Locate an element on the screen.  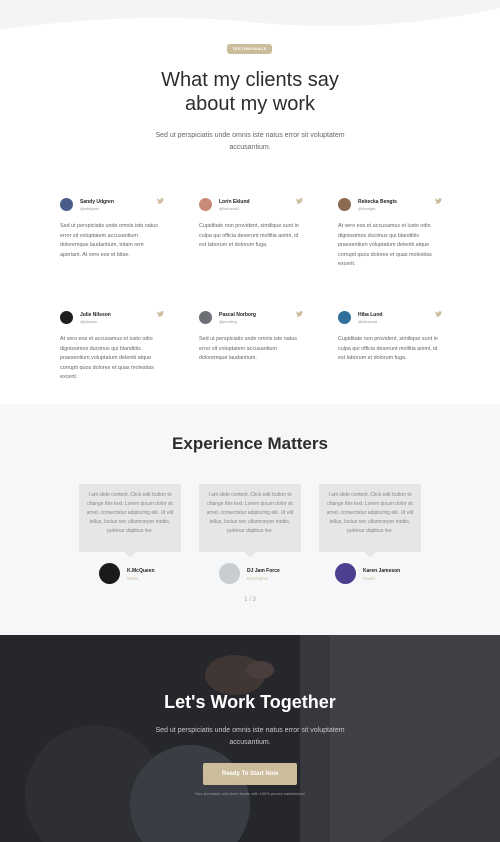
title-line-2: about my work is located at coordinates (250, 104).